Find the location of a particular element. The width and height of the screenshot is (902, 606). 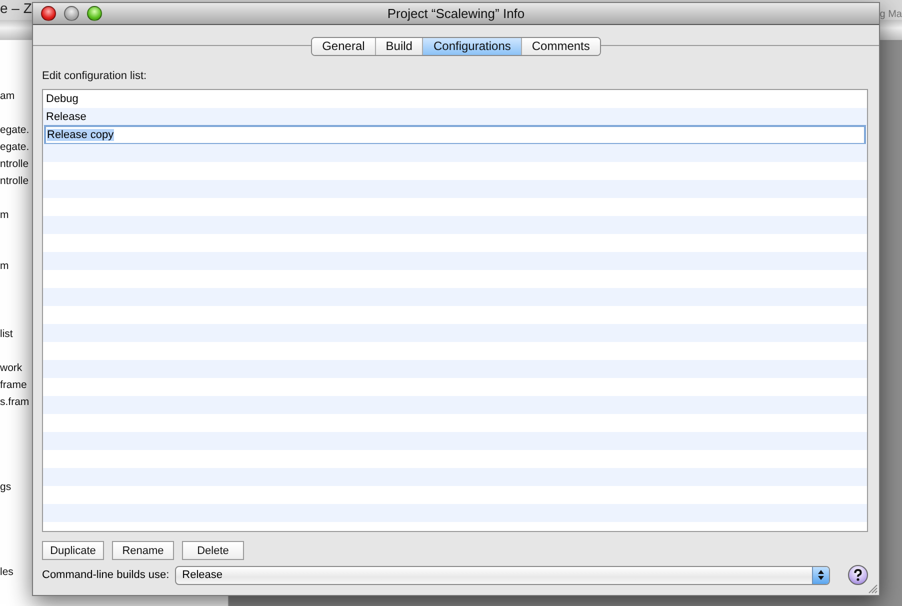

file-name: frame is located at coordinates (13, 385).